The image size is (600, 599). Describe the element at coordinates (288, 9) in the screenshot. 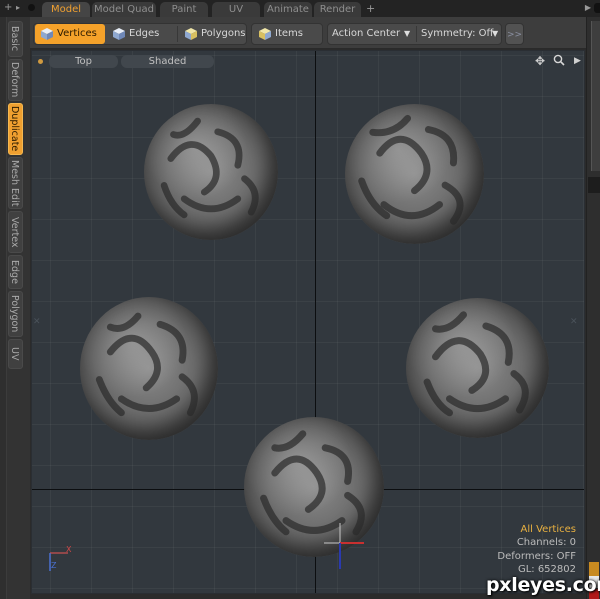

I see `tab-animate: Animate` at that location.